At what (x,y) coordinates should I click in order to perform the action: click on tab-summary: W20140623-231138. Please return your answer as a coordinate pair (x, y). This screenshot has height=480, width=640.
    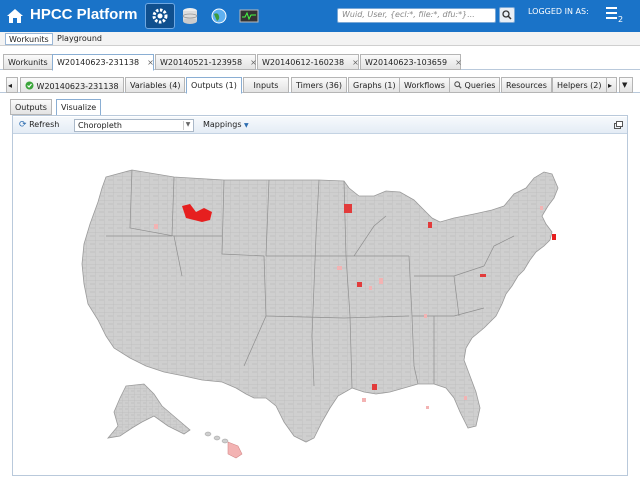
    Looking at the image, I should click on (72, 85).